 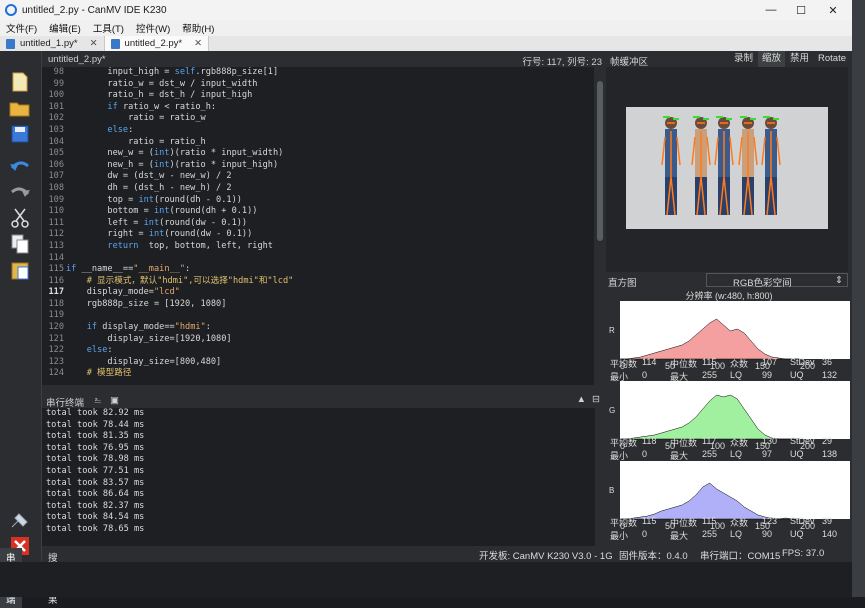 What do you see at coordinates (426, 28) in the screenshot?
I see `menu-bar: 文件(F) 编辑(E) 工具(T) 控件(W) 帮助(H)` at bounding box center [426, 28].